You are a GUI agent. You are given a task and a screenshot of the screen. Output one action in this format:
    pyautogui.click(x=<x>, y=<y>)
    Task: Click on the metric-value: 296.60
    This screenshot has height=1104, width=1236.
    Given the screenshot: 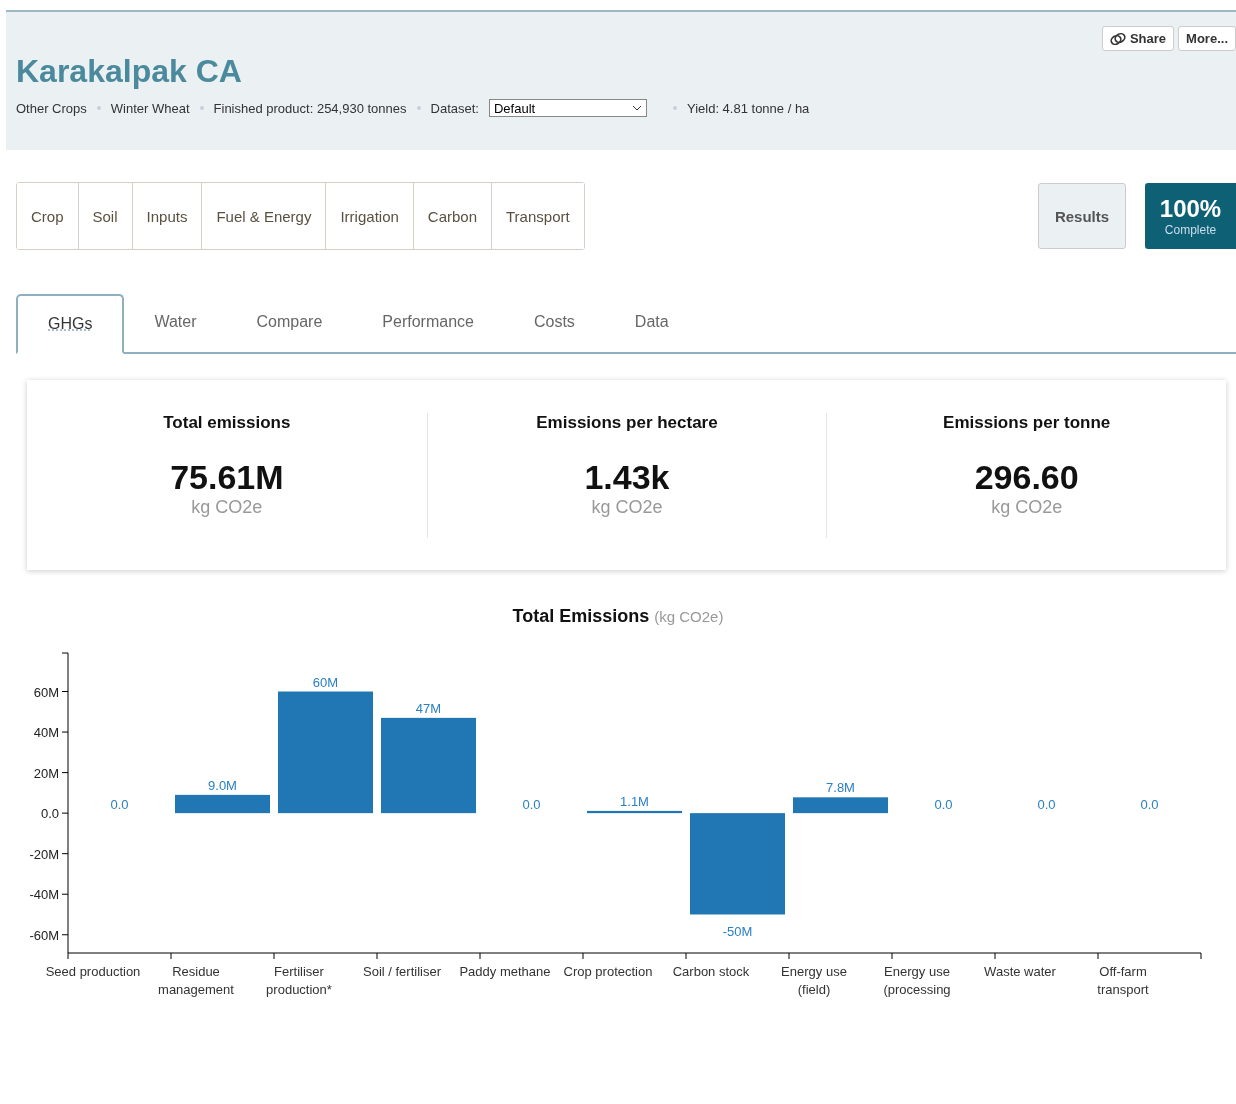 What is the action you would take?
    pyautogui.click(x=1026, y=476)
    